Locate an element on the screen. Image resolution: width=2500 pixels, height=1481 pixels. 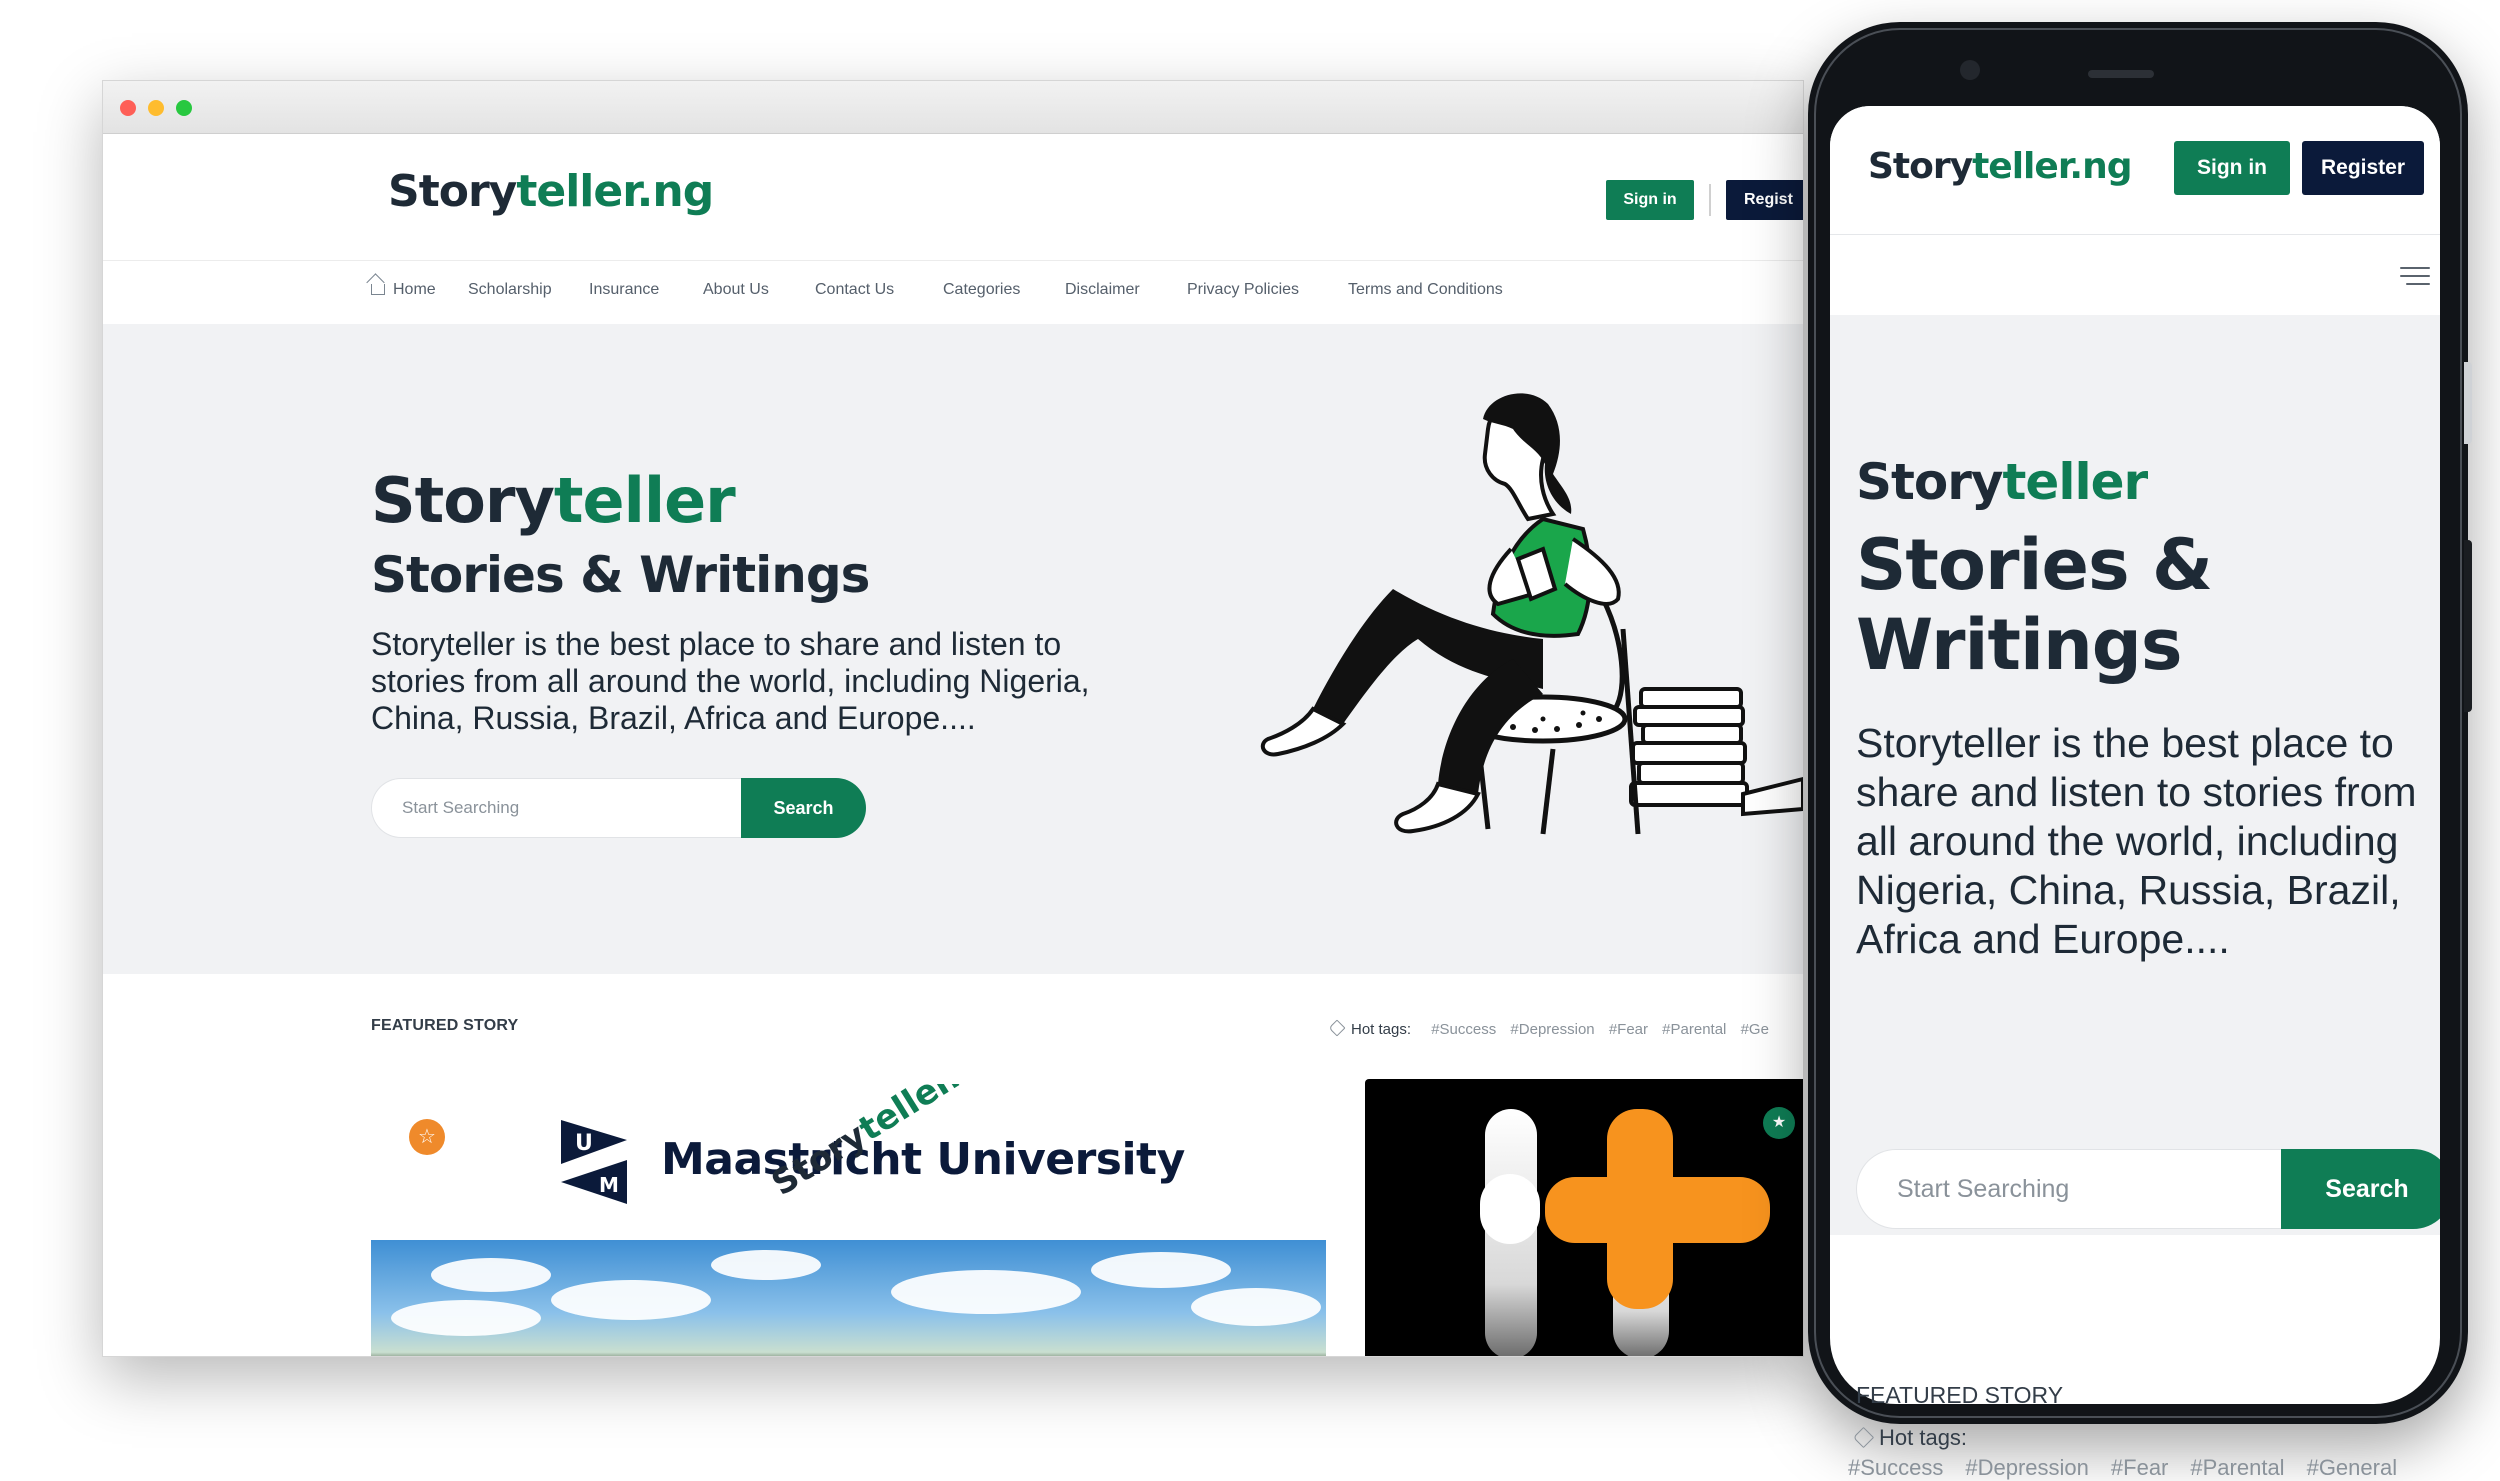
register-button: Regist is located at coordinates (1764, 200).